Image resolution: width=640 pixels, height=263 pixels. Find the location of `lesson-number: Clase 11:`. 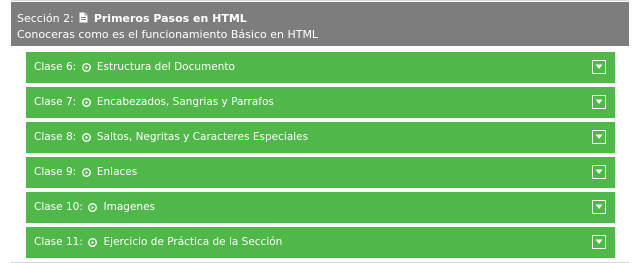

lesson-number: Clase 11: is located at coordinates (58, 242).